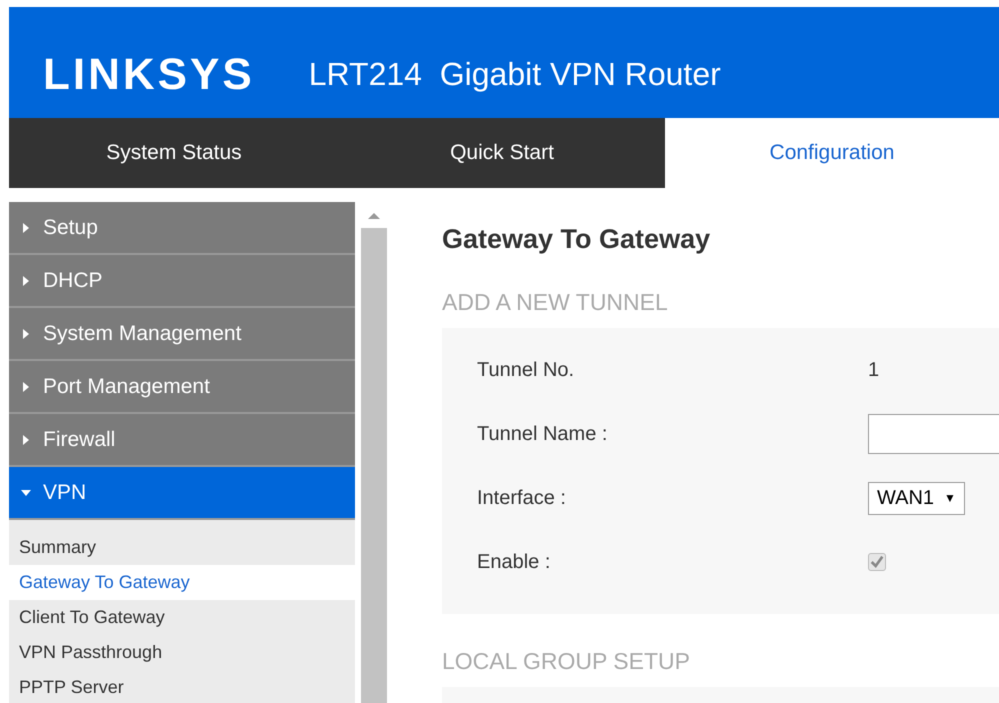 The height and width of the screenshot is (703, 999). Describe the element at coordinates (182, 547) in the screenshot. I see `submenu-item: Summary` at that location.